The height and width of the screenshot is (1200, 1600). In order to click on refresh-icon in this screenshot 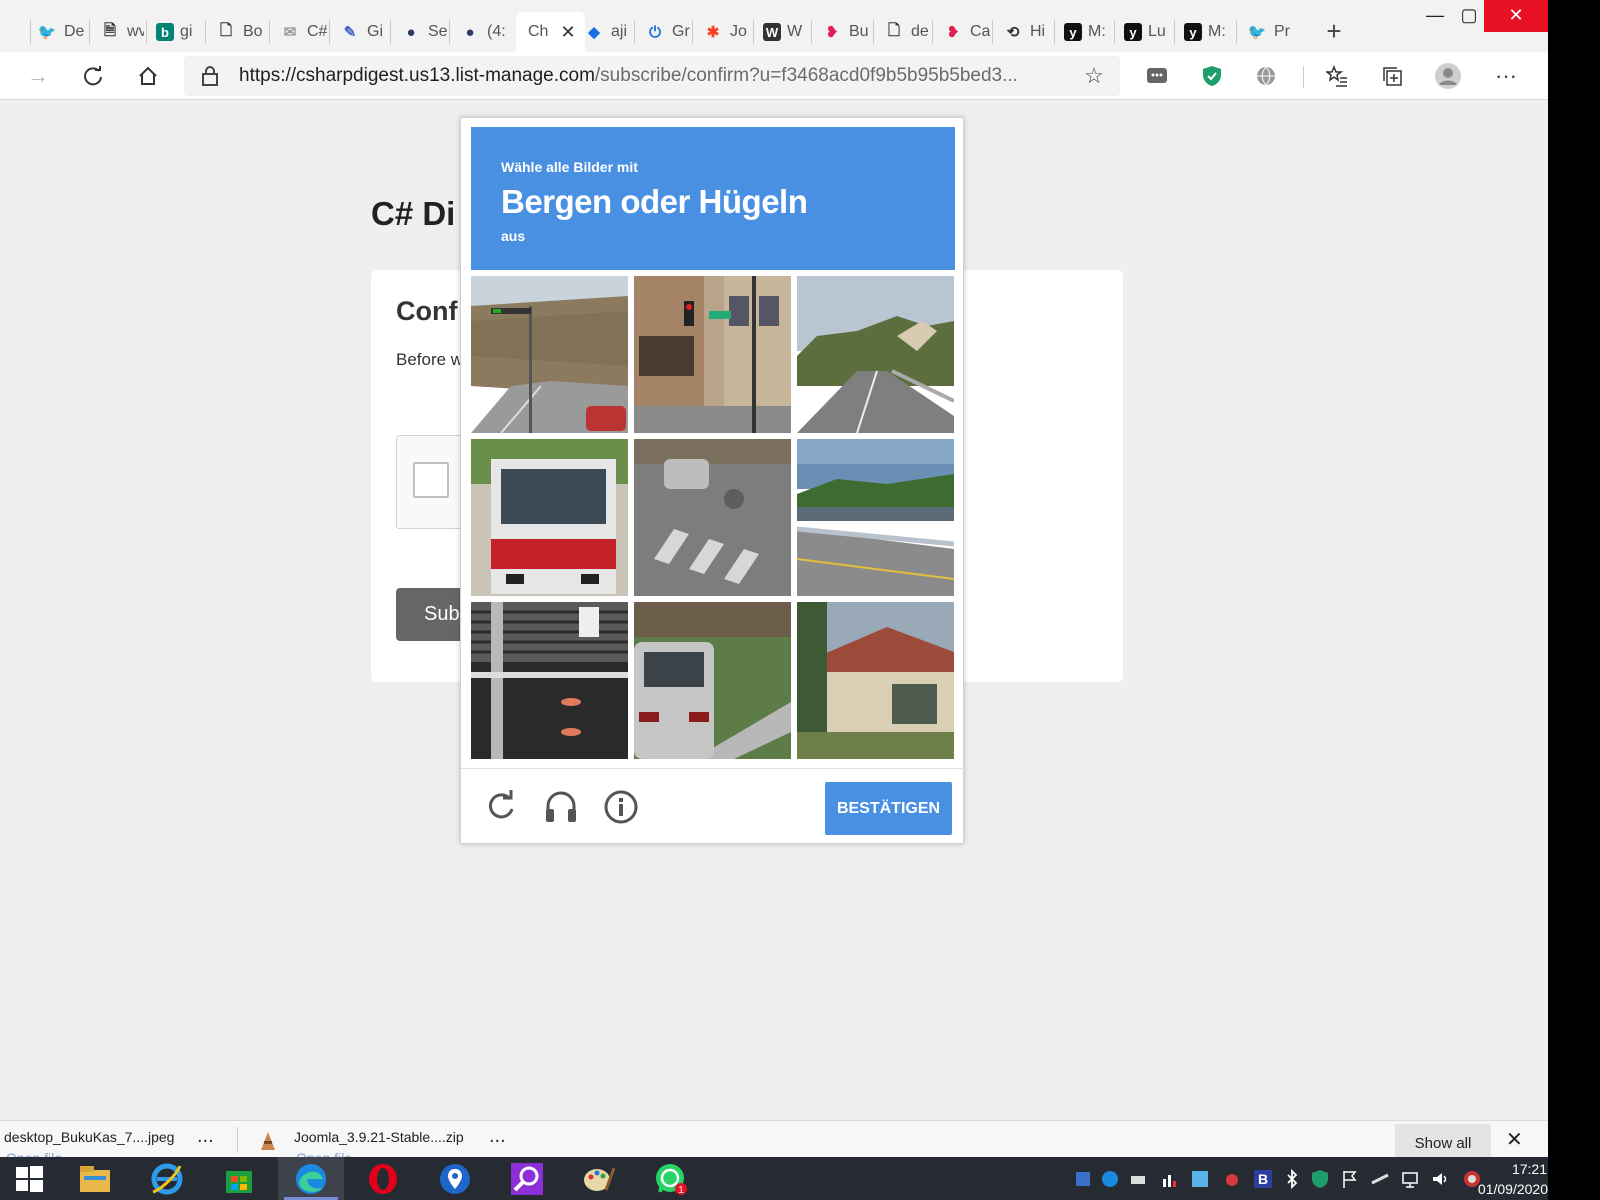, I will do `click(93, 76)`.